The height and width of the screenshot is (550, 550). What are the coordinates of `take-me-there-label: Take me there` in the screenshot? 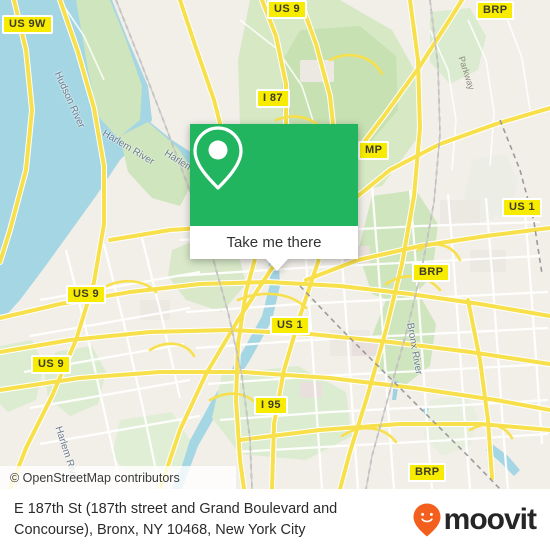 It's located at (274, 242).